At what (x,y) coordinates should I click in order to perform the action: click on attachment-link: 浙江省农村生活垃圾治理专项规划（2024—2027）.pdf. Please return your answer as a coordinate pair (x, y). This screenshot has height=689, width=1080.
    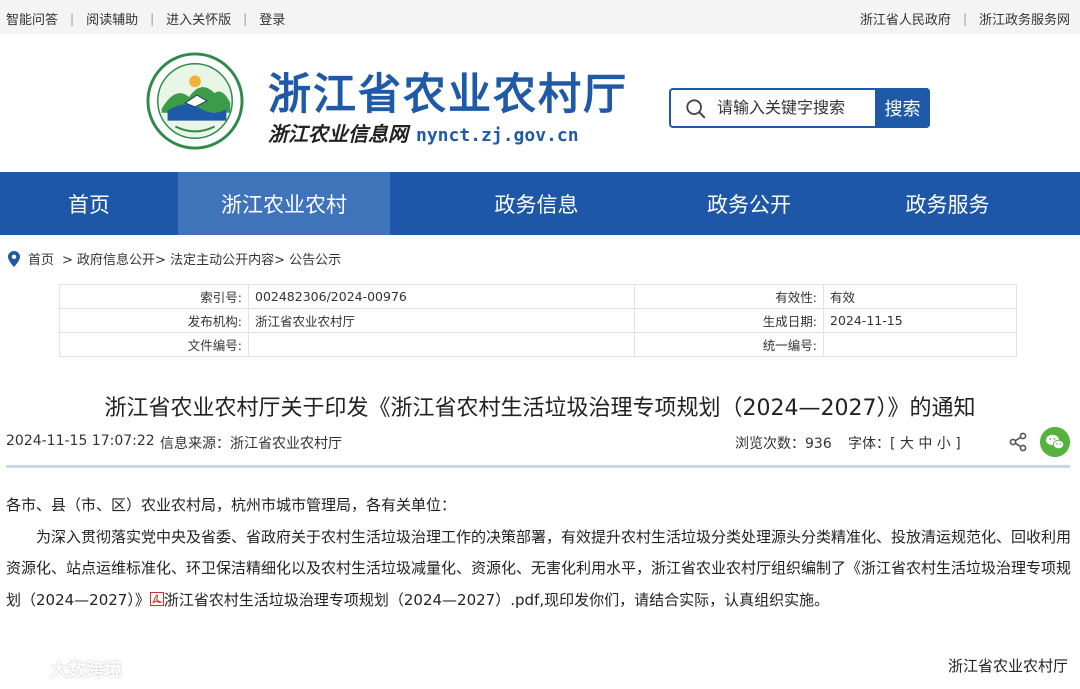
    Looking at the image, I should click on (351, 600).